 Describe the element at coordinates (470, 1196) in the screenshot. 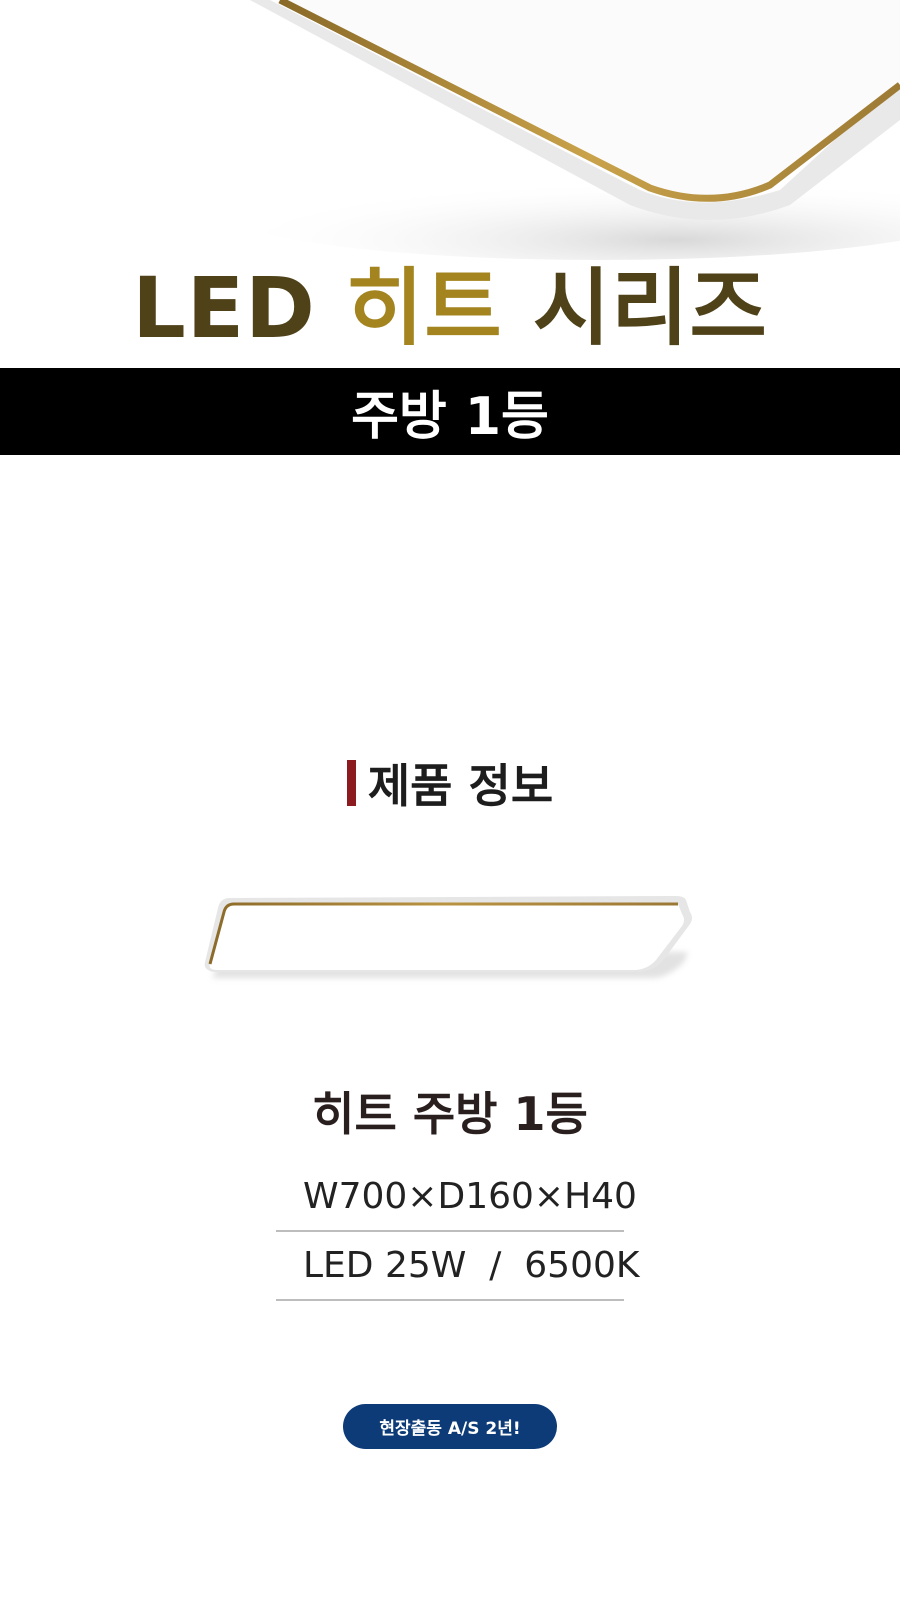

I see `spec-size-text: W700×D160×H40` at that location.